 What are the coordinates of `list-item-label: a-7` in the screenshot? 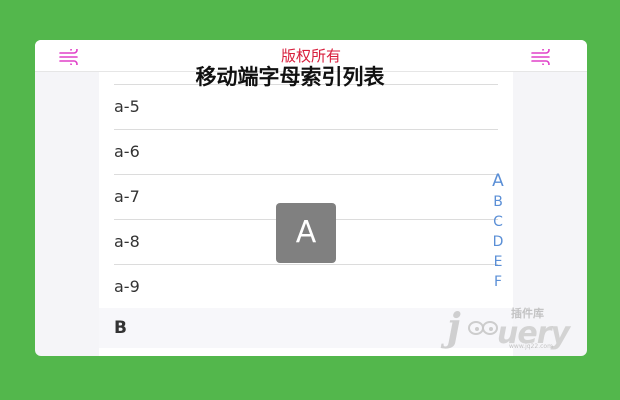 It's located at (127, 196).